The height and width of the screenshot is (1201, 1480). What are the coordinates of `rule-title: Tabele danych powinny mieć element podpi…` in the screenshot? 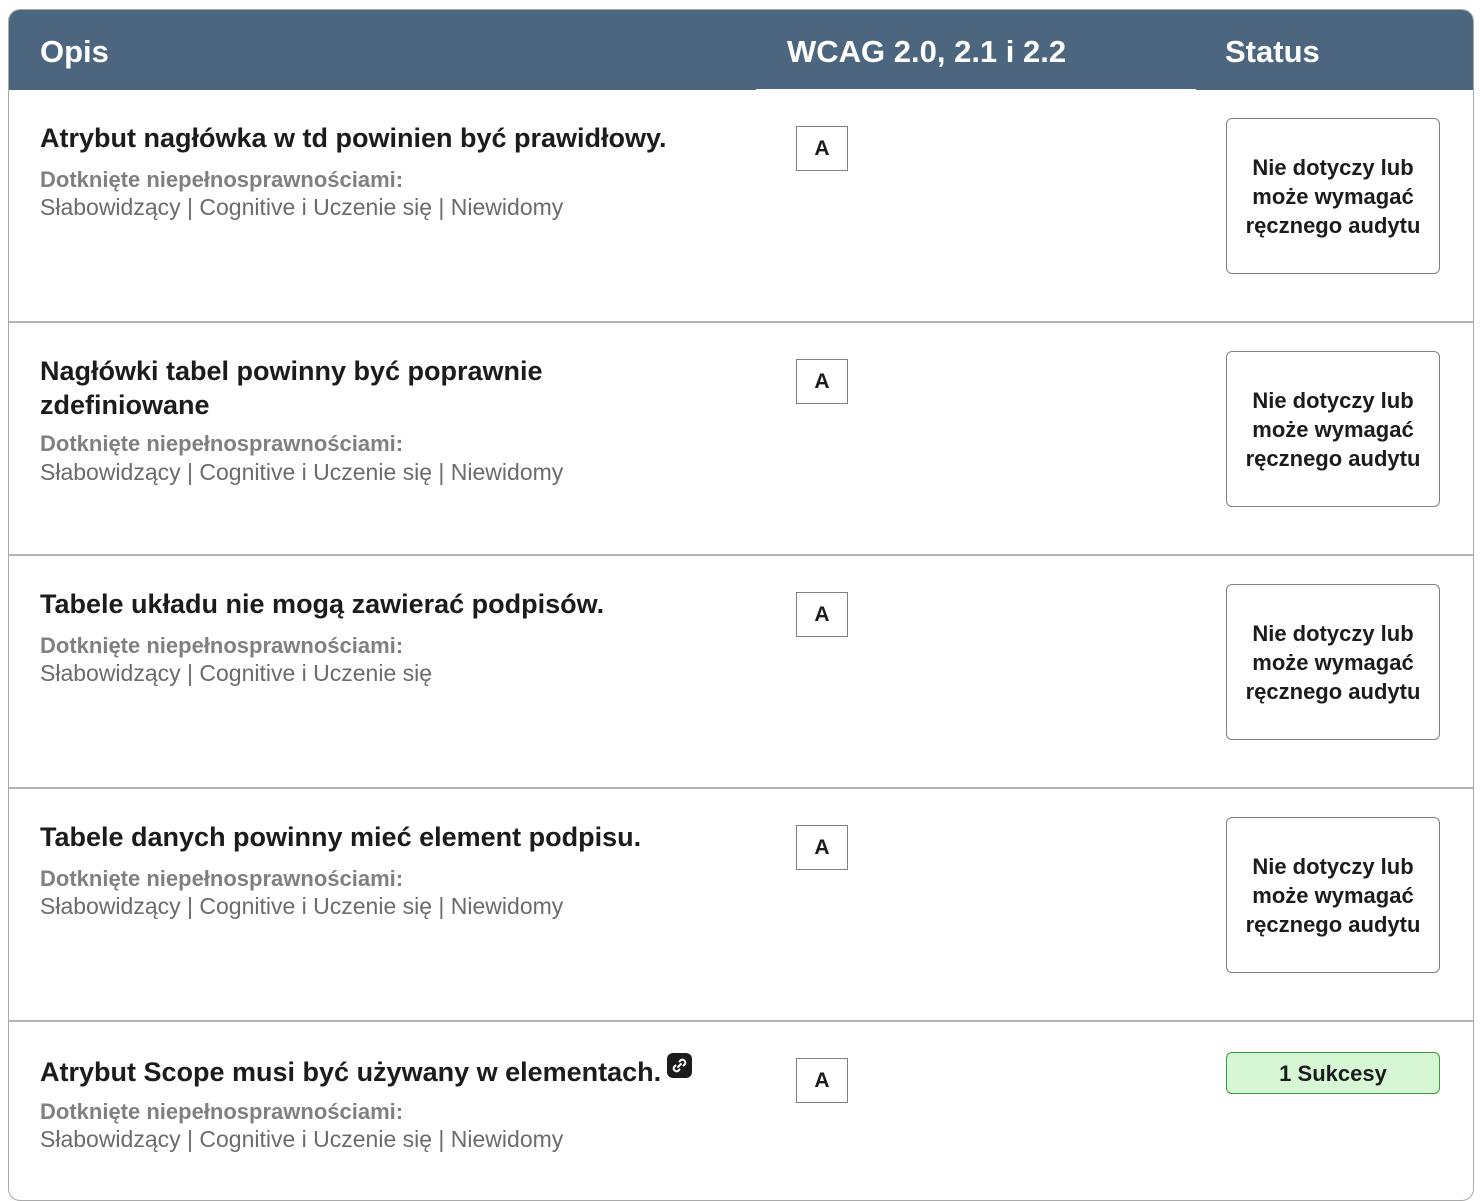 It's located at (341, 837).